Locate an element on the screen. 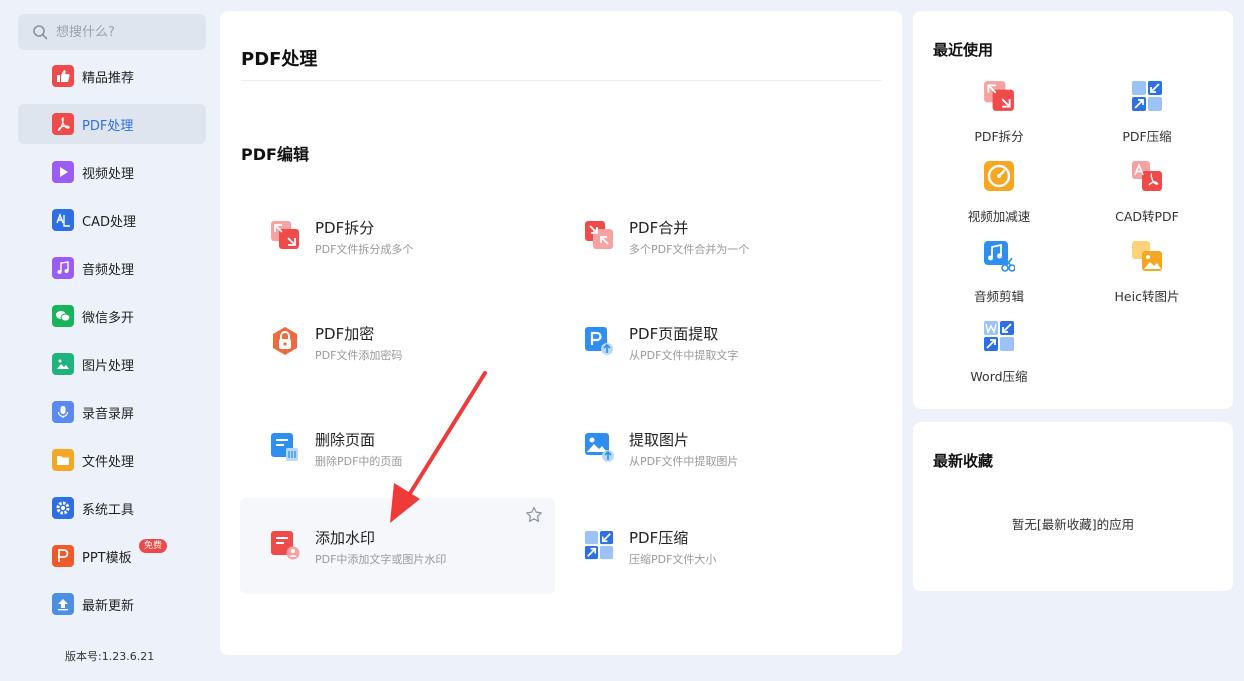 Image resolution: width=1244 pixels, height=681 pixels. recent-item-label: CAD转PDF is located at coordinates (1147, 216).